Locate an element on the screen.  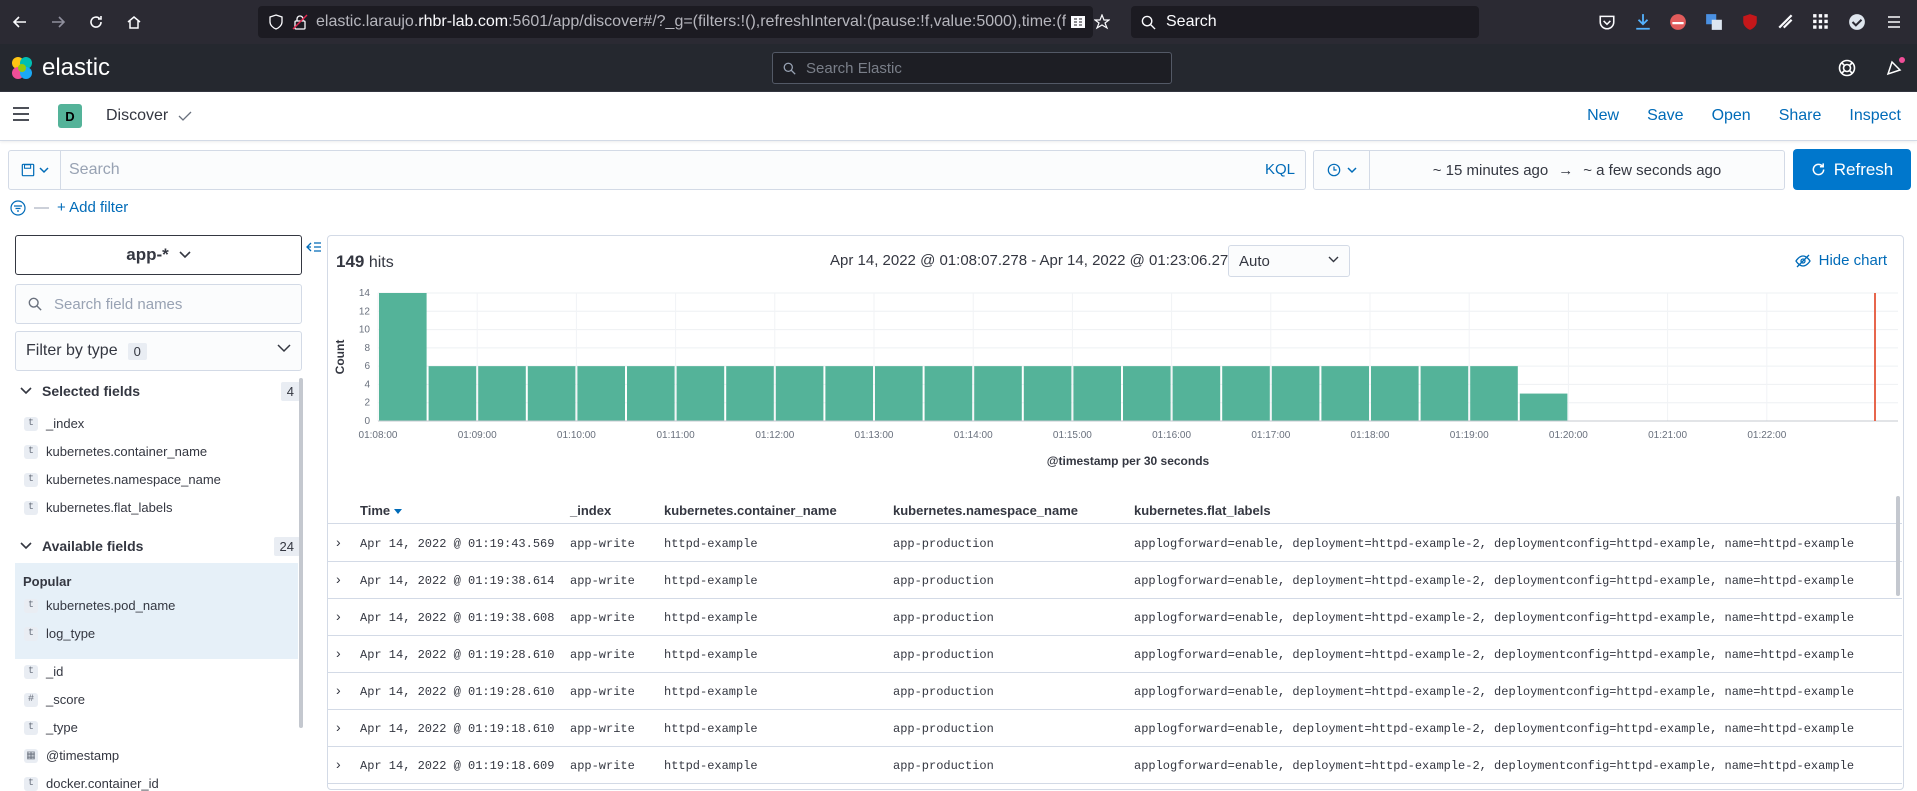
elastic-logo: elastic is located at coordinates (60, 68).